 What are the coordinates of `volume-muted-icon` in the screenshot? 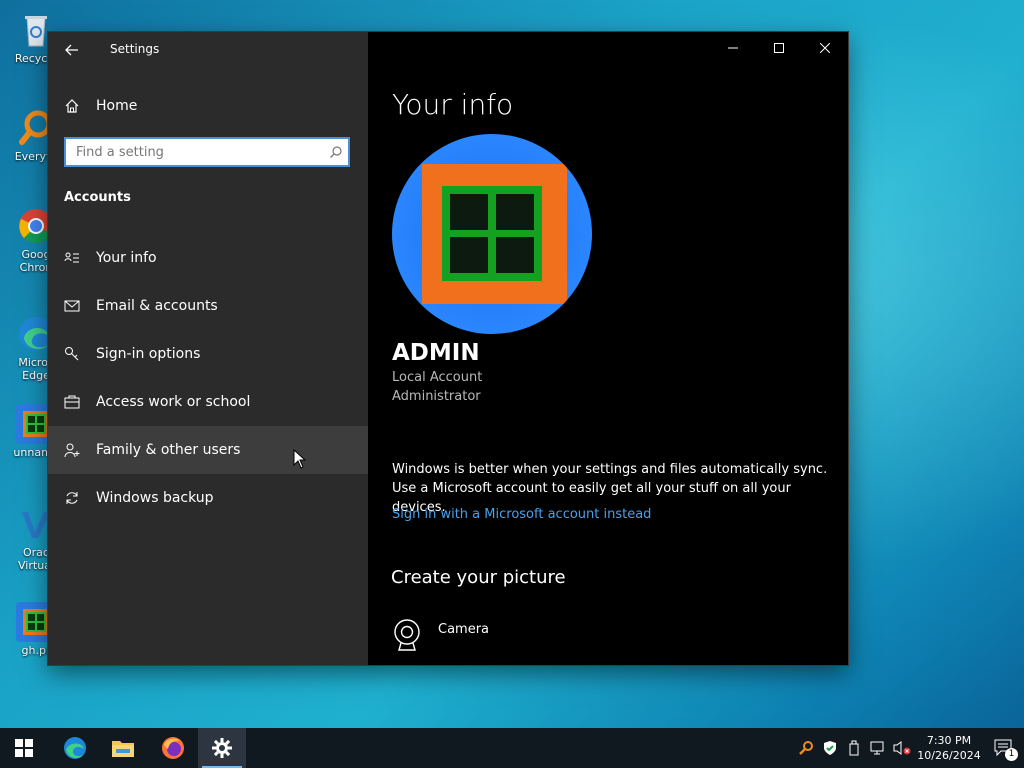 It's located at (902, 748).